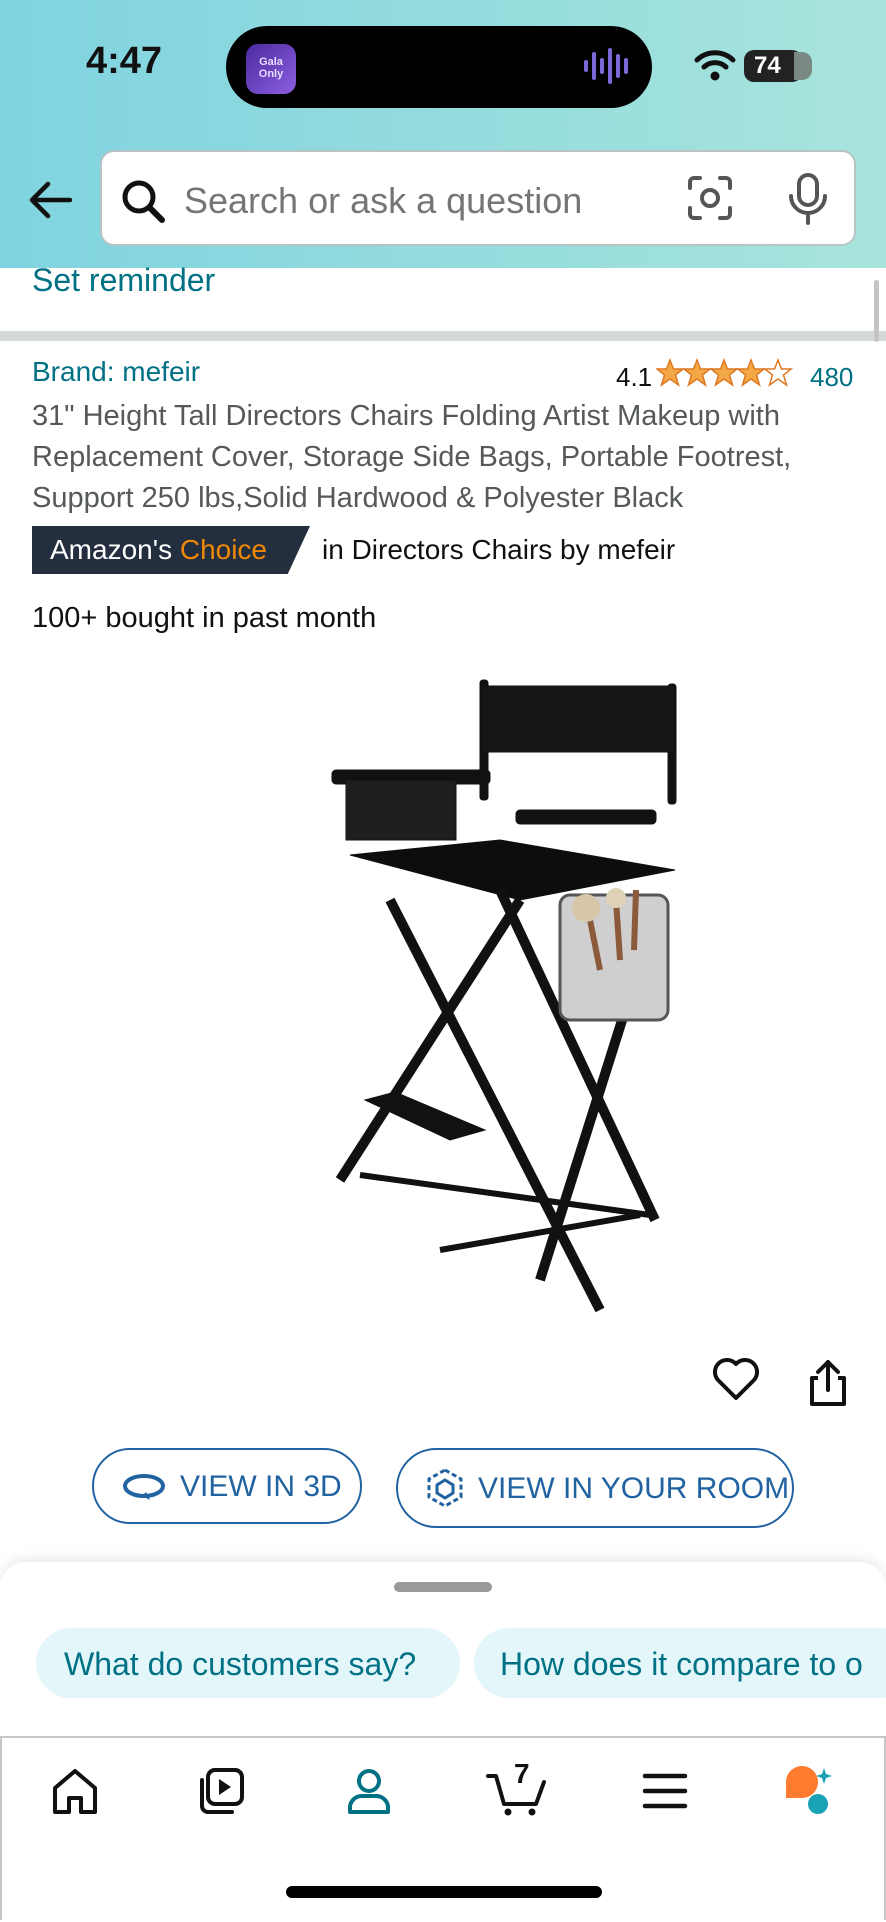  What do you see at coordinates (831, 377) in the screenshot?
I see `rating-count-link: 480` at bounding box center [831, 377].